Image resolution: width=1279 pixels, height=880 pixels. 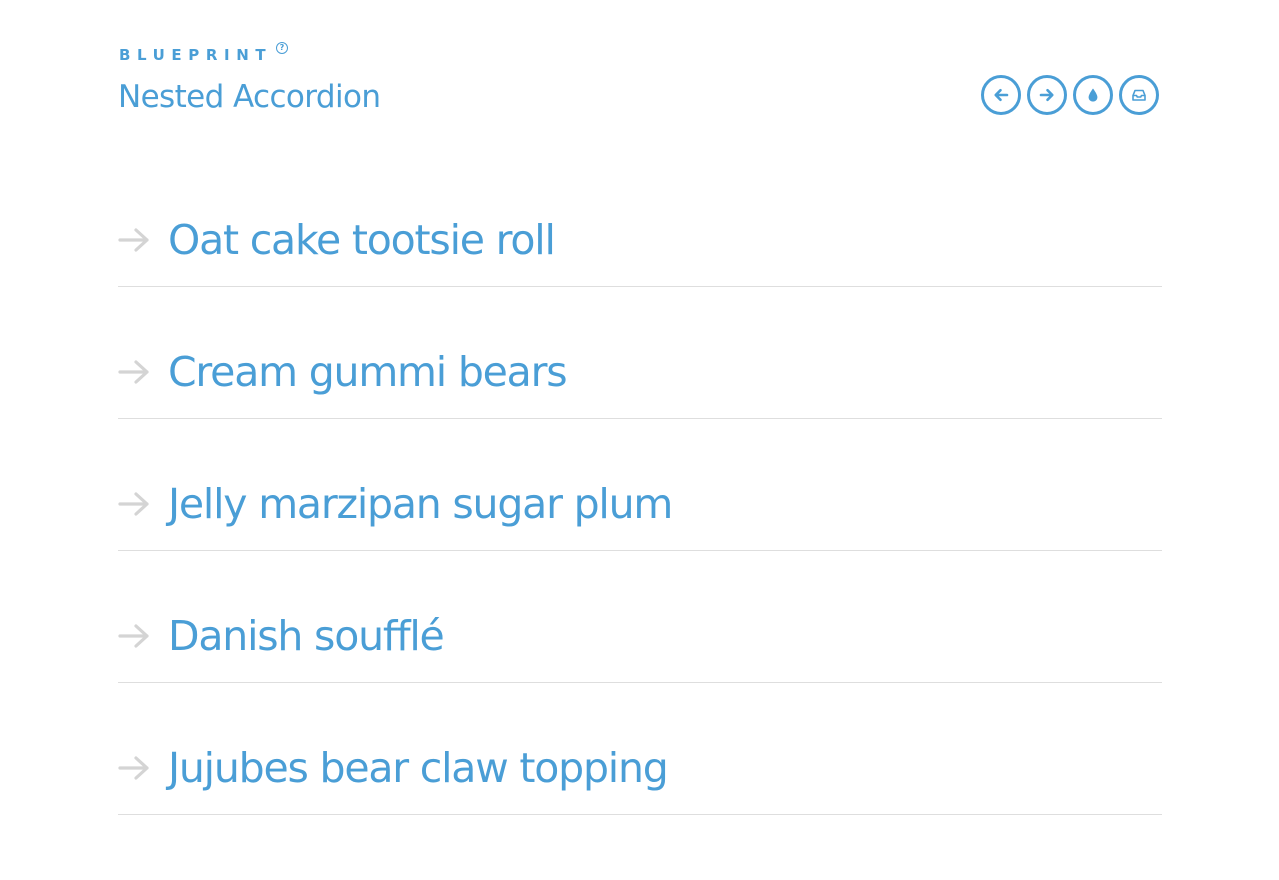 I want to click on inbox-icon, so click(x=1139, y=95).